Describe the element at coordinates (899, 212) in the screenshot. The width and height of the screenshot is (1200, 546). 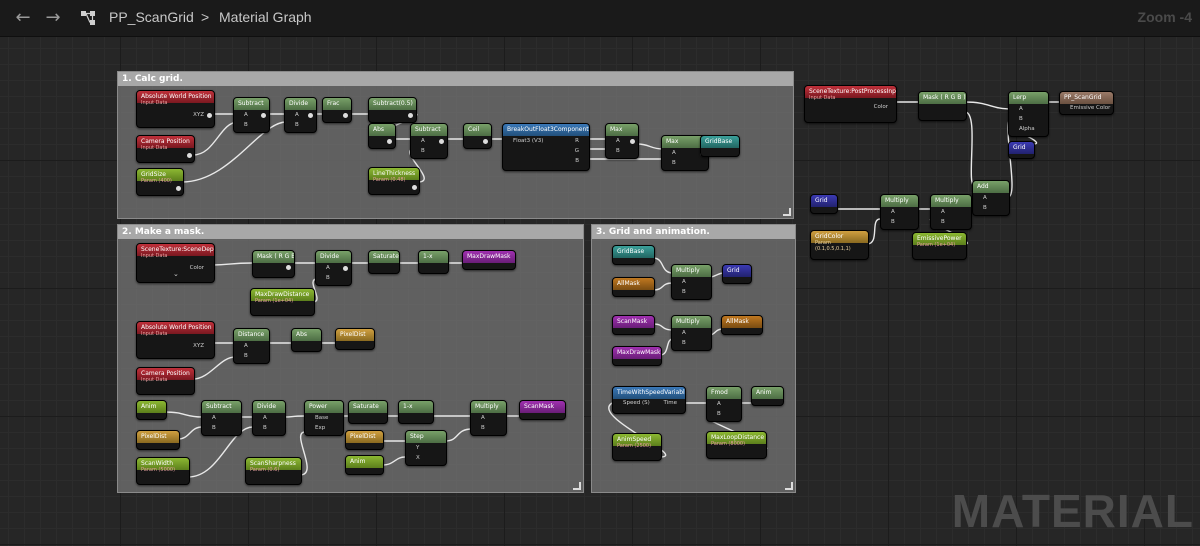
I see `node-multiply-4: Multiply A B` at that location.